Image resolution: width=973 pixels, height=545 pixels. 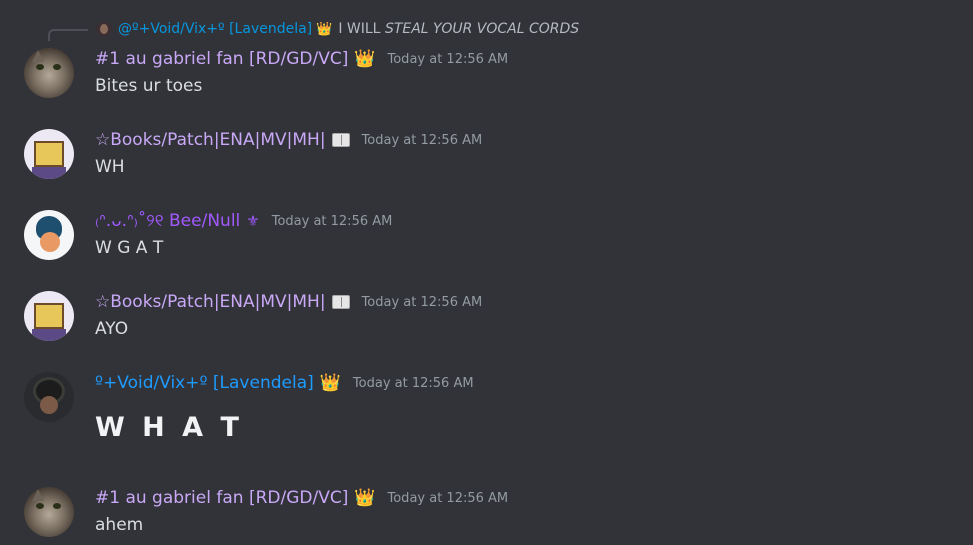 I want to click on fleur-de-lis-icon: ⚜, so click(x=253, y=221).